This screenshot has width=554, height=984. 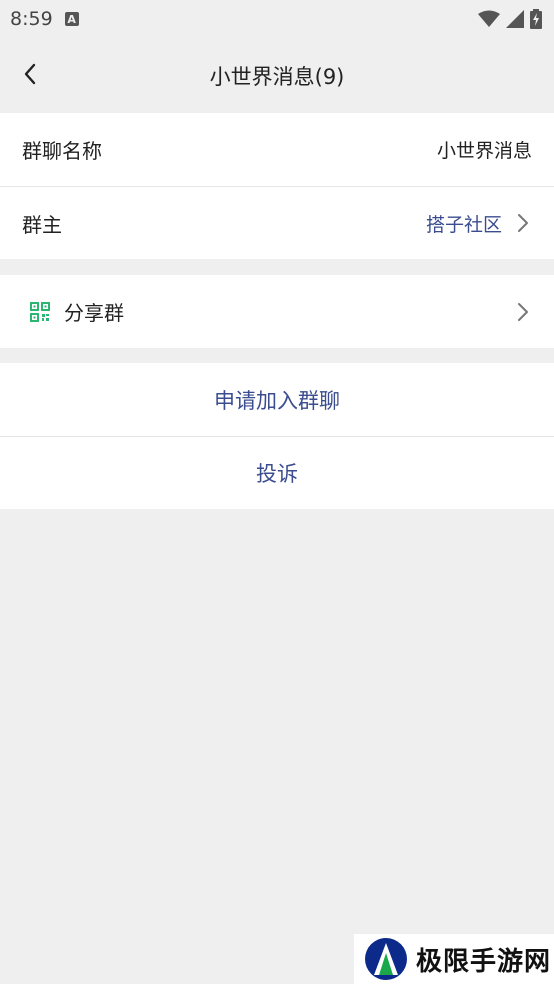 I want to click on wifi-icon, so click(x=489, y=18).